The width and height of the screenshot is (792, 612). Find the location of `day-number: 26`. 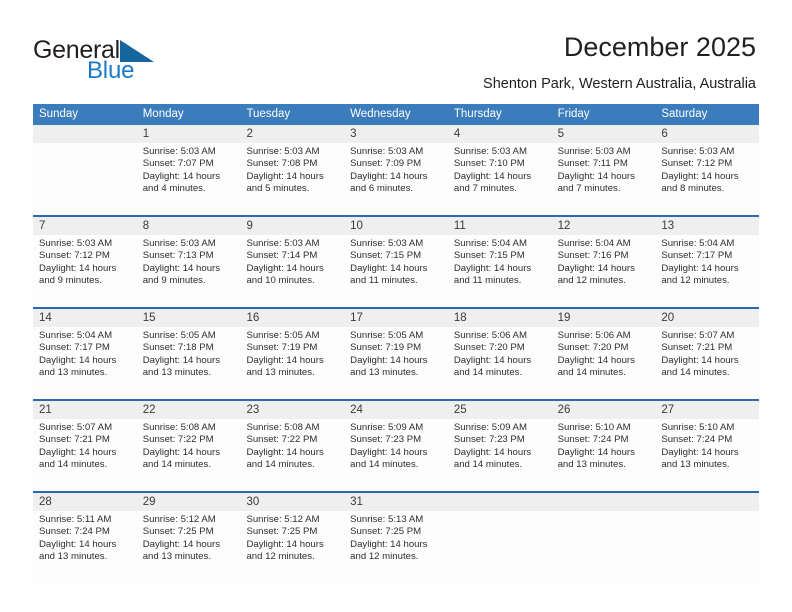

day-number: 26 is located at coordinates (604, 410).